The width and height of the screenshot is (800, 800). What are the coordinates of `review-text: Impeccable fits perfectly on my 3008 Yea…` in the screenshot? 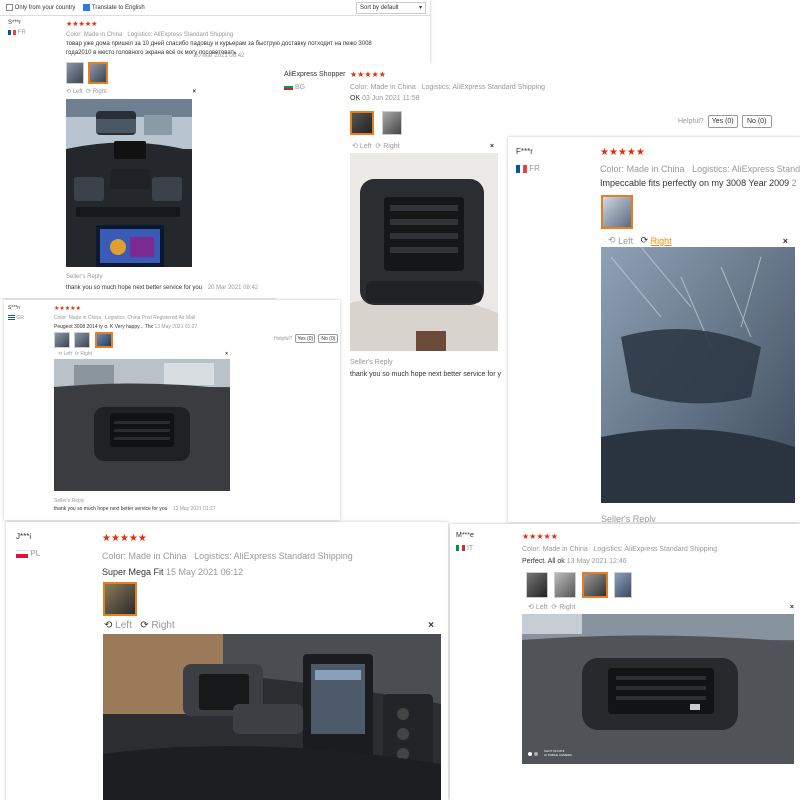 It's located at (695, 183).